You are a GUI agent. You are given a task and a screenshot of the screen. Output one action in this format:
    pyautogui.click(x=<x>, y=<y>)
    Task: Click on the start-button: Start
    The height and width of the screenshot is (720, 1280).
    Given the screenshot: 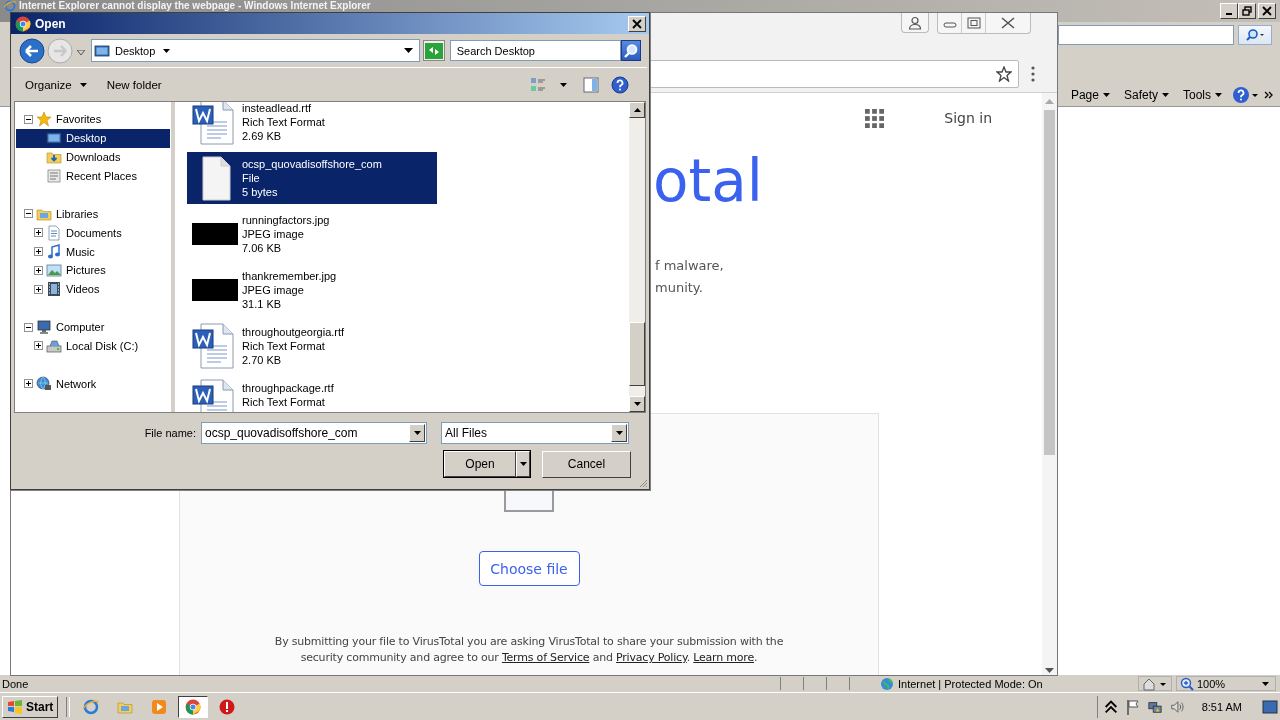 What is the action you would take?
    pyautogui.click(x=30, y=706)
    